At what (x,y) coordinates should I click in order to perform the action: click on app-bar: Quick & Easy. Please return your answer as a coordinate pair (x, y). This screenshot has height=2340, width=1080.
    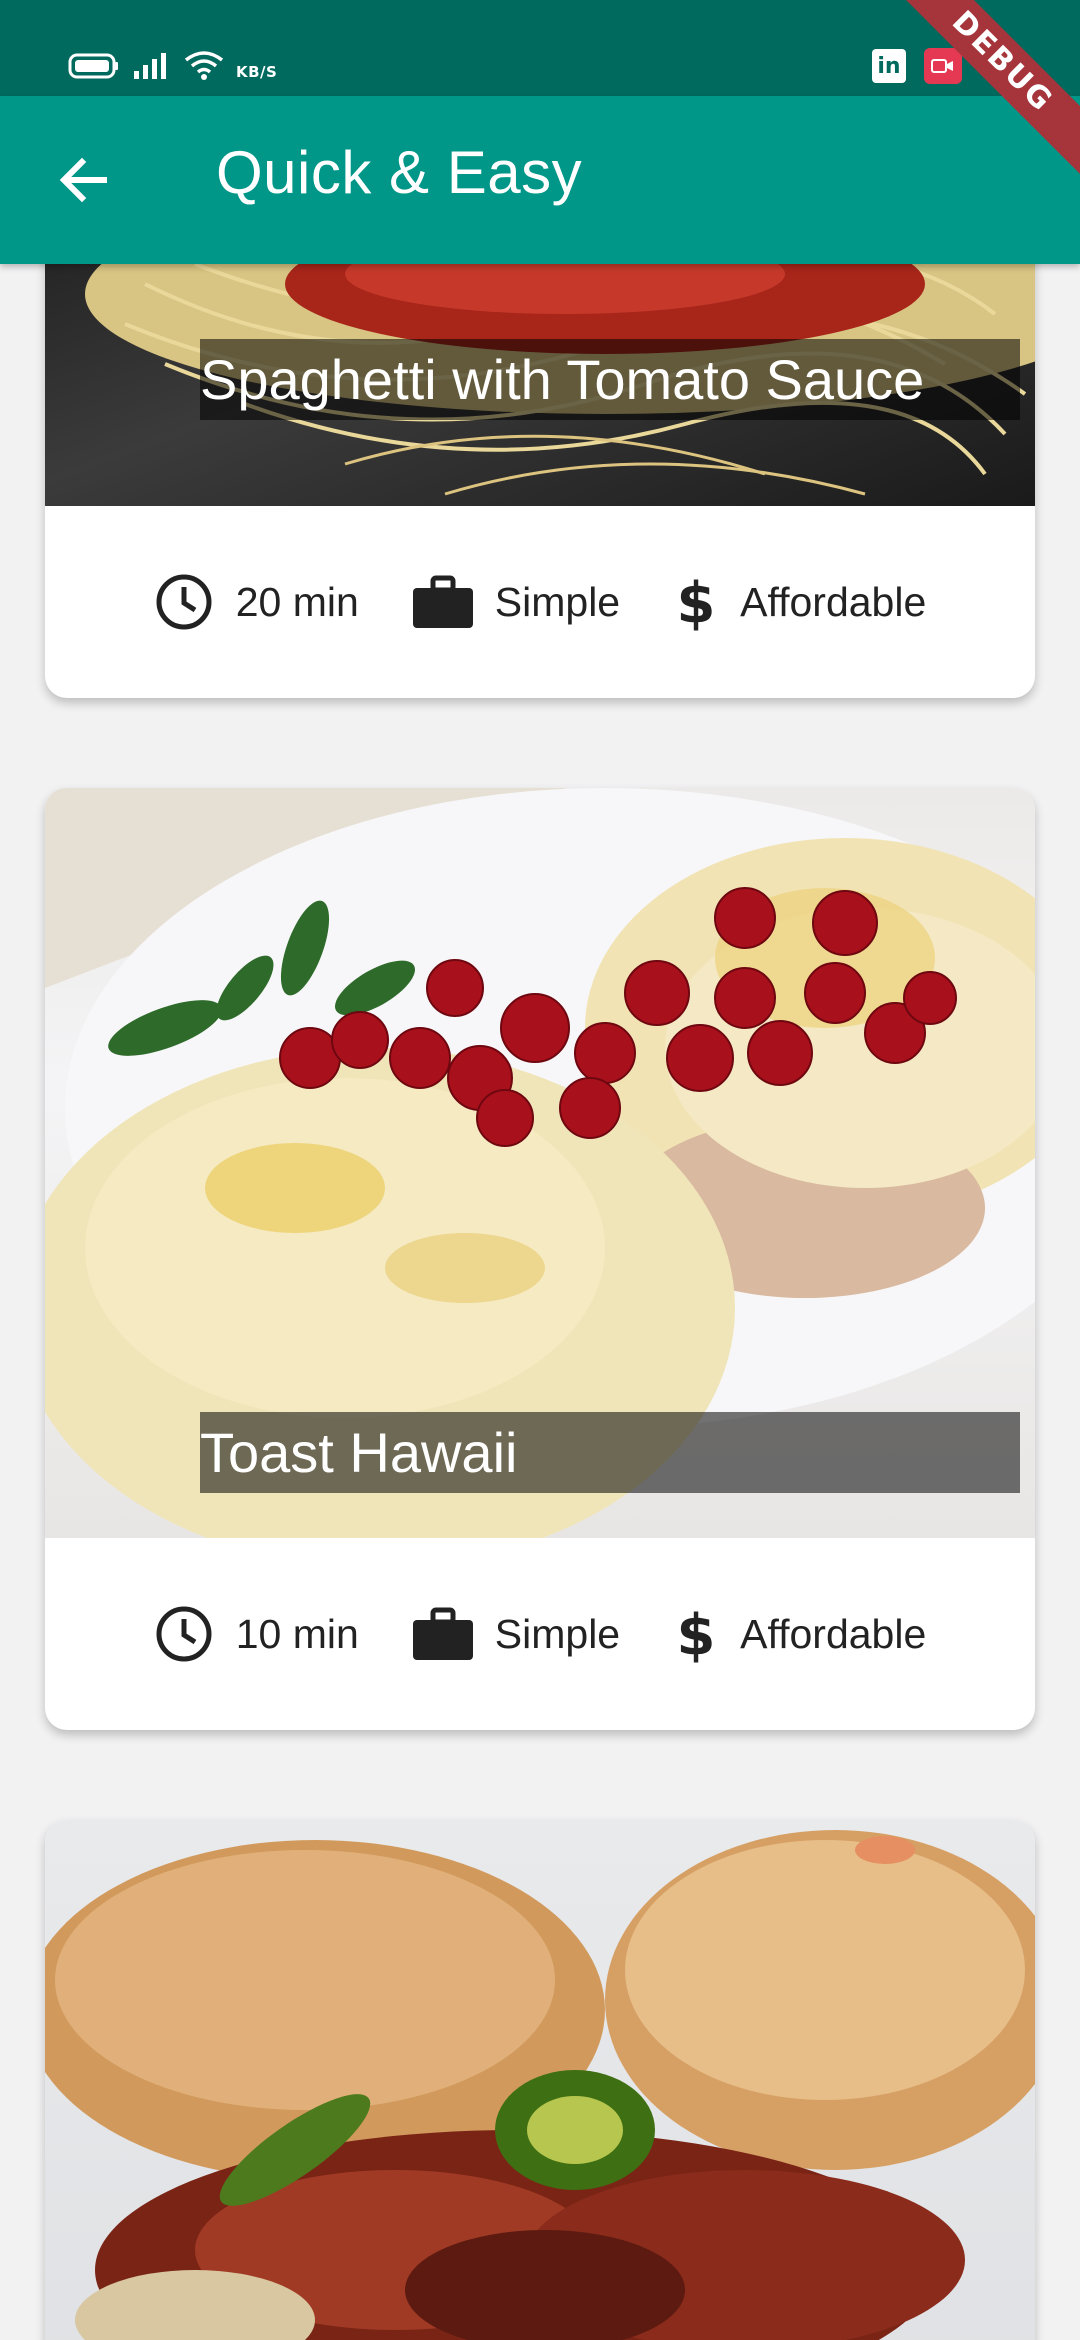
    Looking at the image, I should click on (540, 180).